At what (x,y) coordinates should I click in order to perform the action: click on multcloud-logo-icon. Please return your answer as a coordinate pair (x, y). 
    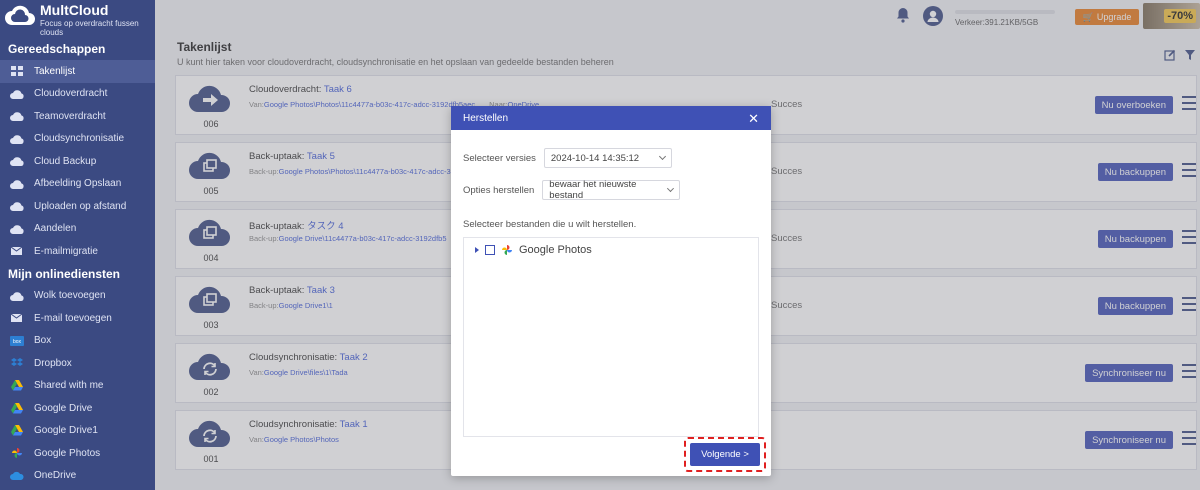
    Looking at the image, I should click on (20, 15).